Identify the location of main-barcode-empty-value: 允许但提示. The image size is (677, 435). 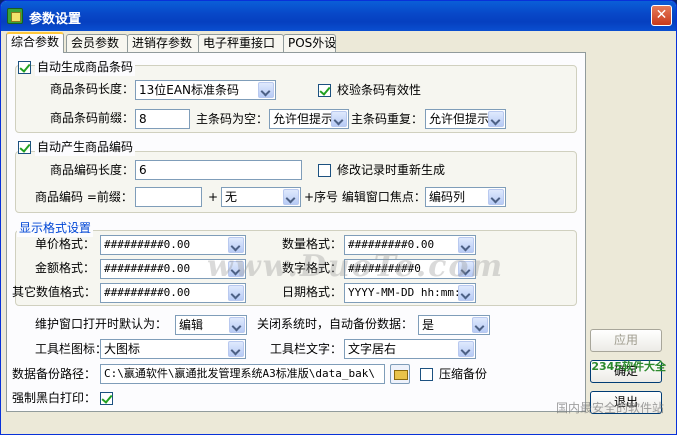
(303, 119).